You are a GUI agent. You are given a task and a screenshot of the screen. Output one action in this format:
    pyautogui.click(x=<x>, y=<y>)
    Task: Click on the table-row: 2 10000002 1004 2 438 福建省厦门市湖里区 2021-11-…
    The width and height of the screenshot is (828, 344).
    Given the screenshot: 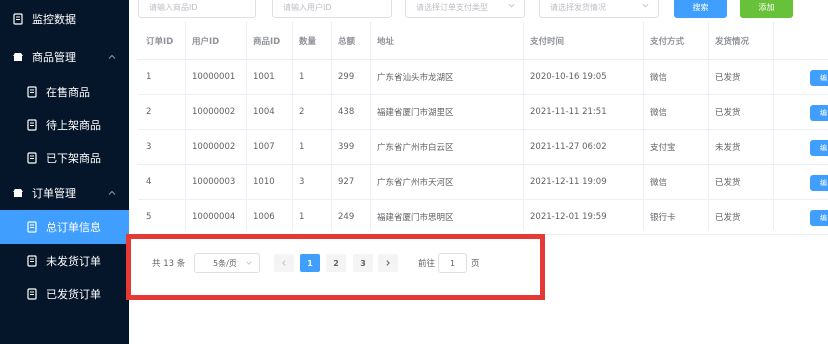 What is the action you would take?
    pyautogui.click(x=483, y=112)
    